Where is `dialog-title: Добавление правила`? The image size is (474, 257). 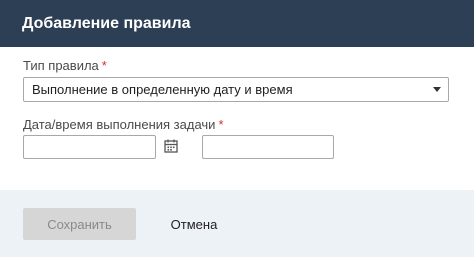 dialog-title: Добавление правила is located at coordinates (106, 23).